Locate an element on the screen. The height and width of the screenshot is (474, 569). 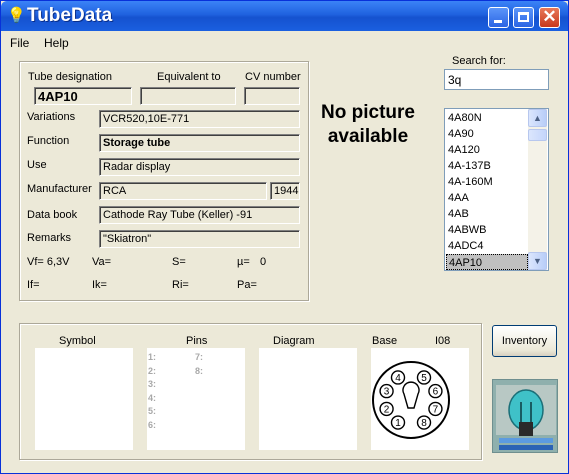
close-button: ✕ is located at coordinates (549, 17).